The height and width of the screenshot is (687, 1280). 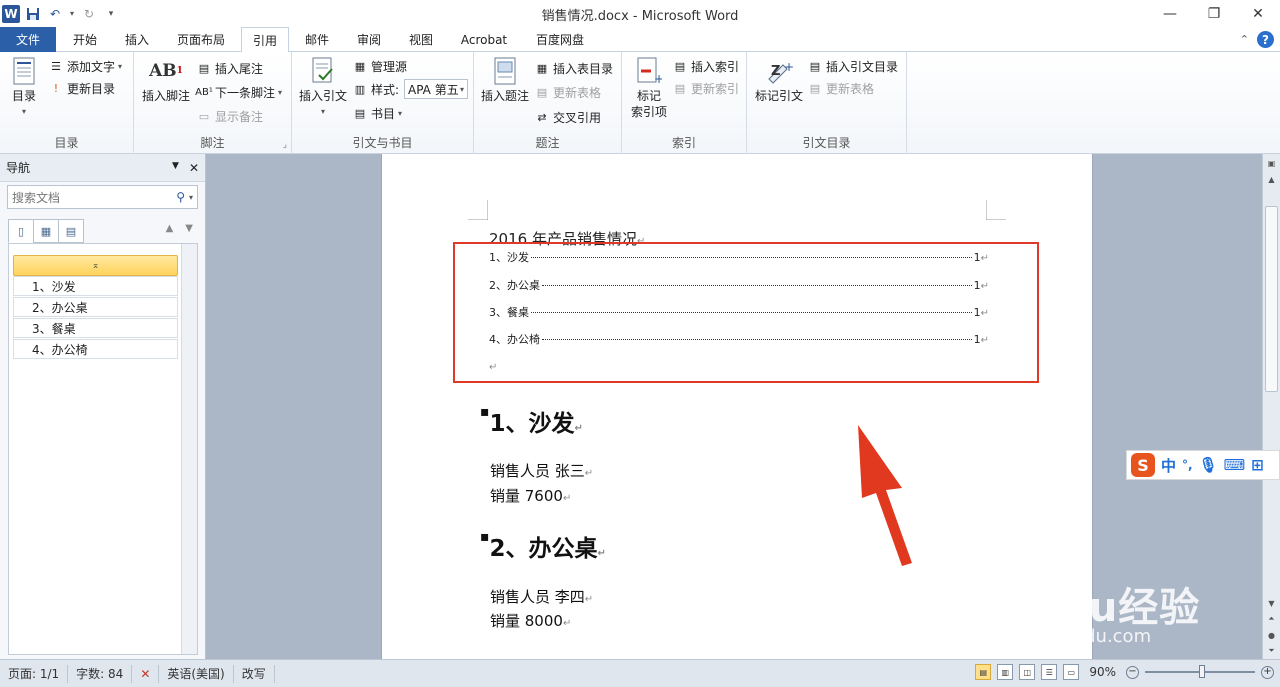 What do you see at coordinates (484, 39) in the screenshot?
I see `tab-acrobat: Acrobat` at bounding box center [484, 39].